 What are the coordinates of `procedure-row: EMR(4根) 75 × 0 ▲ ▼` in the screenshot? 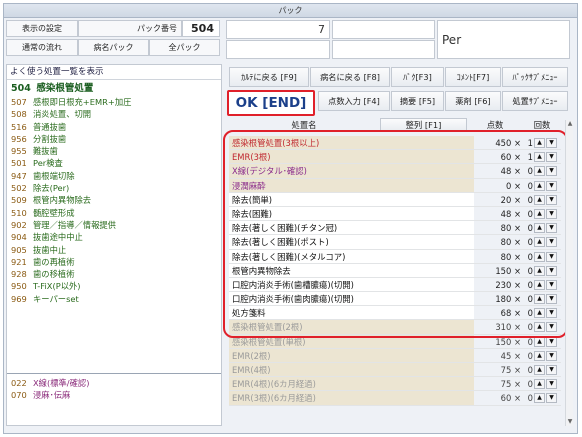 It's located at (395, 370).